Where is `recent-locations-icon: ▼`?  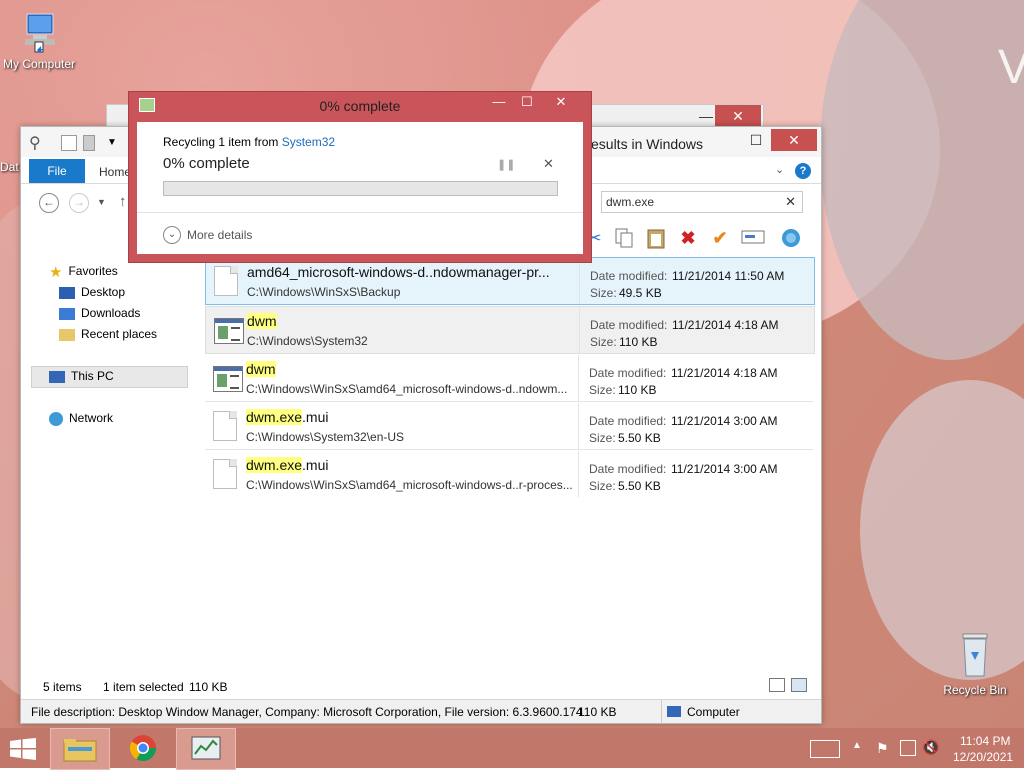 recent-locations-icon: ▼ is located at coordinates (101, 202).